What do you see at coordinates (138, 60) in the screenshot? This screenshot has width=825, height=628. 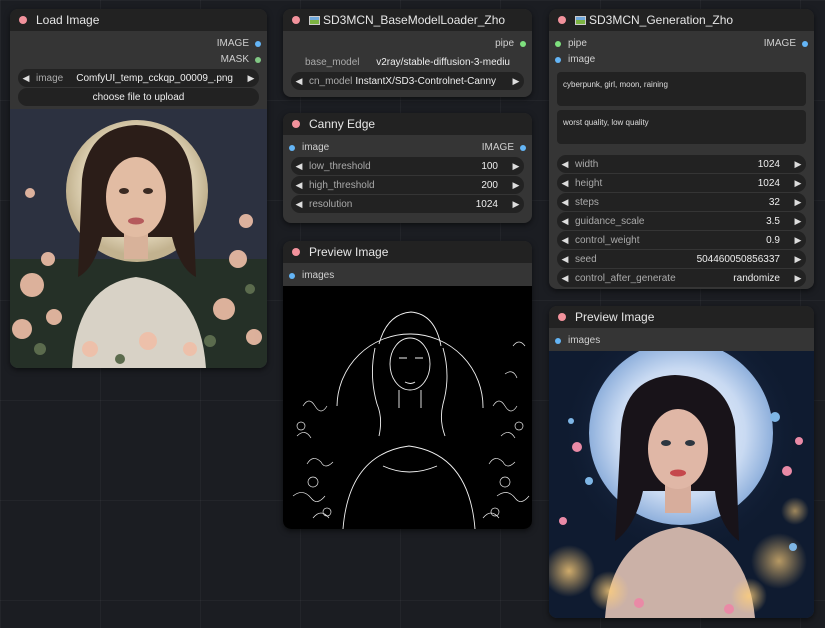 I see `output-mask-slot: MASK` at bounding box center [138, 60].